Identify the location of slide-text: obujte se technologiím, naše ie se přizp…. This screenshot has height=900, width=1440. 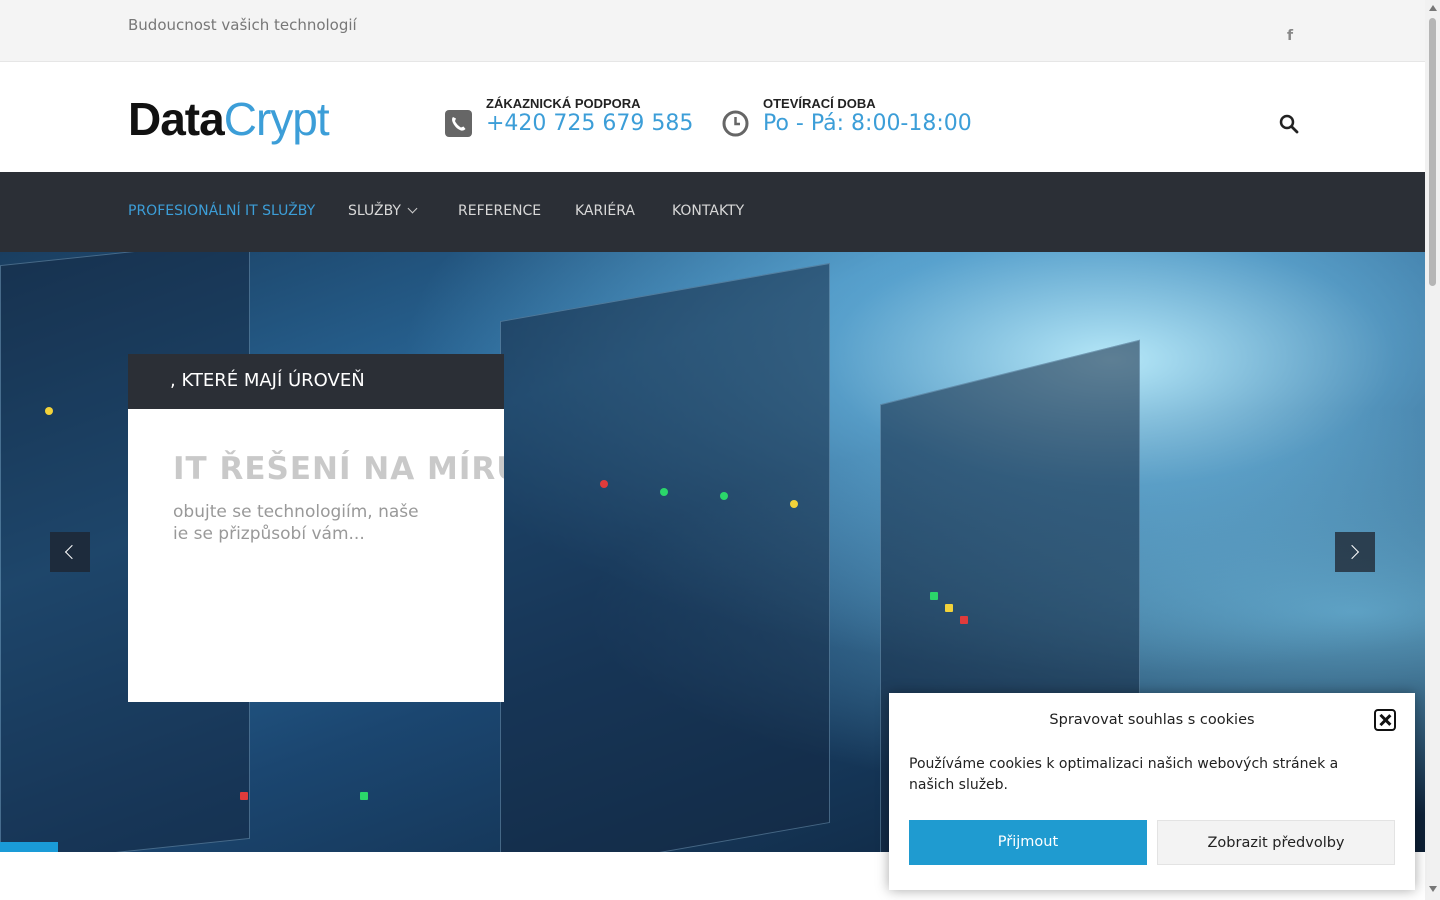
(323, 523).